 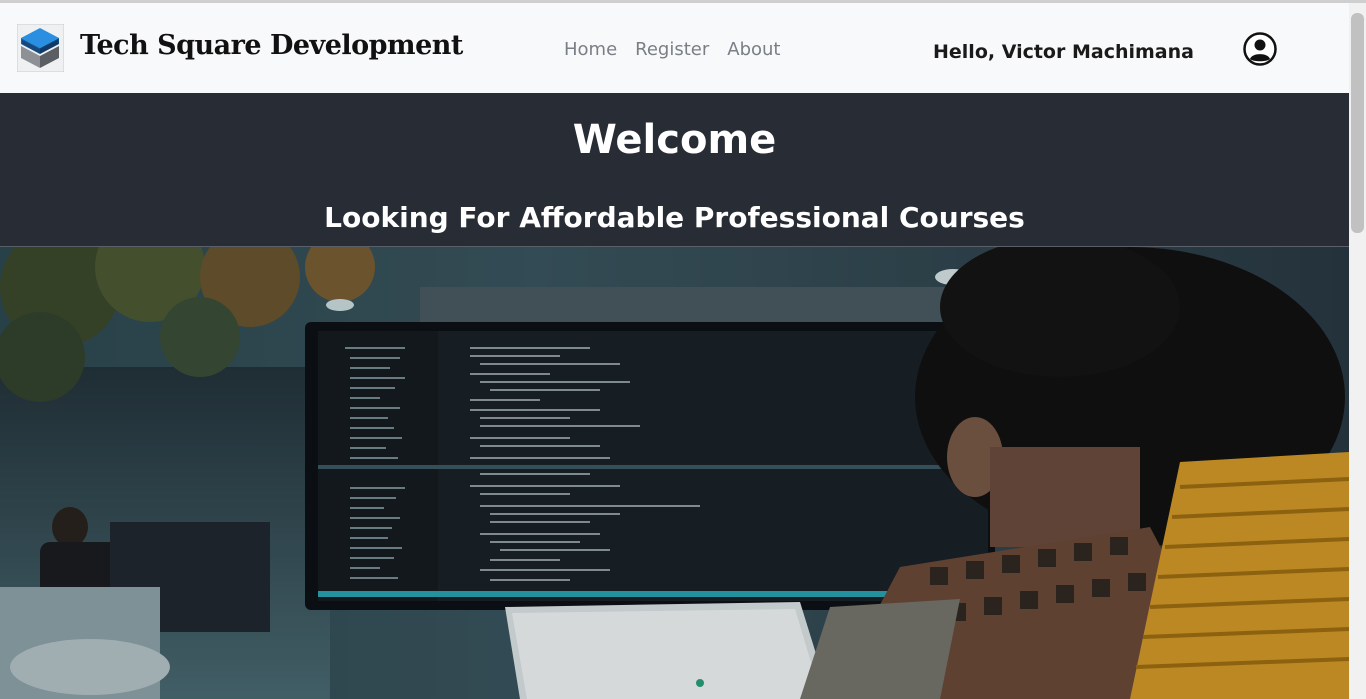 I want to click on nav-register-link: Register, so click(x=672, y=49).